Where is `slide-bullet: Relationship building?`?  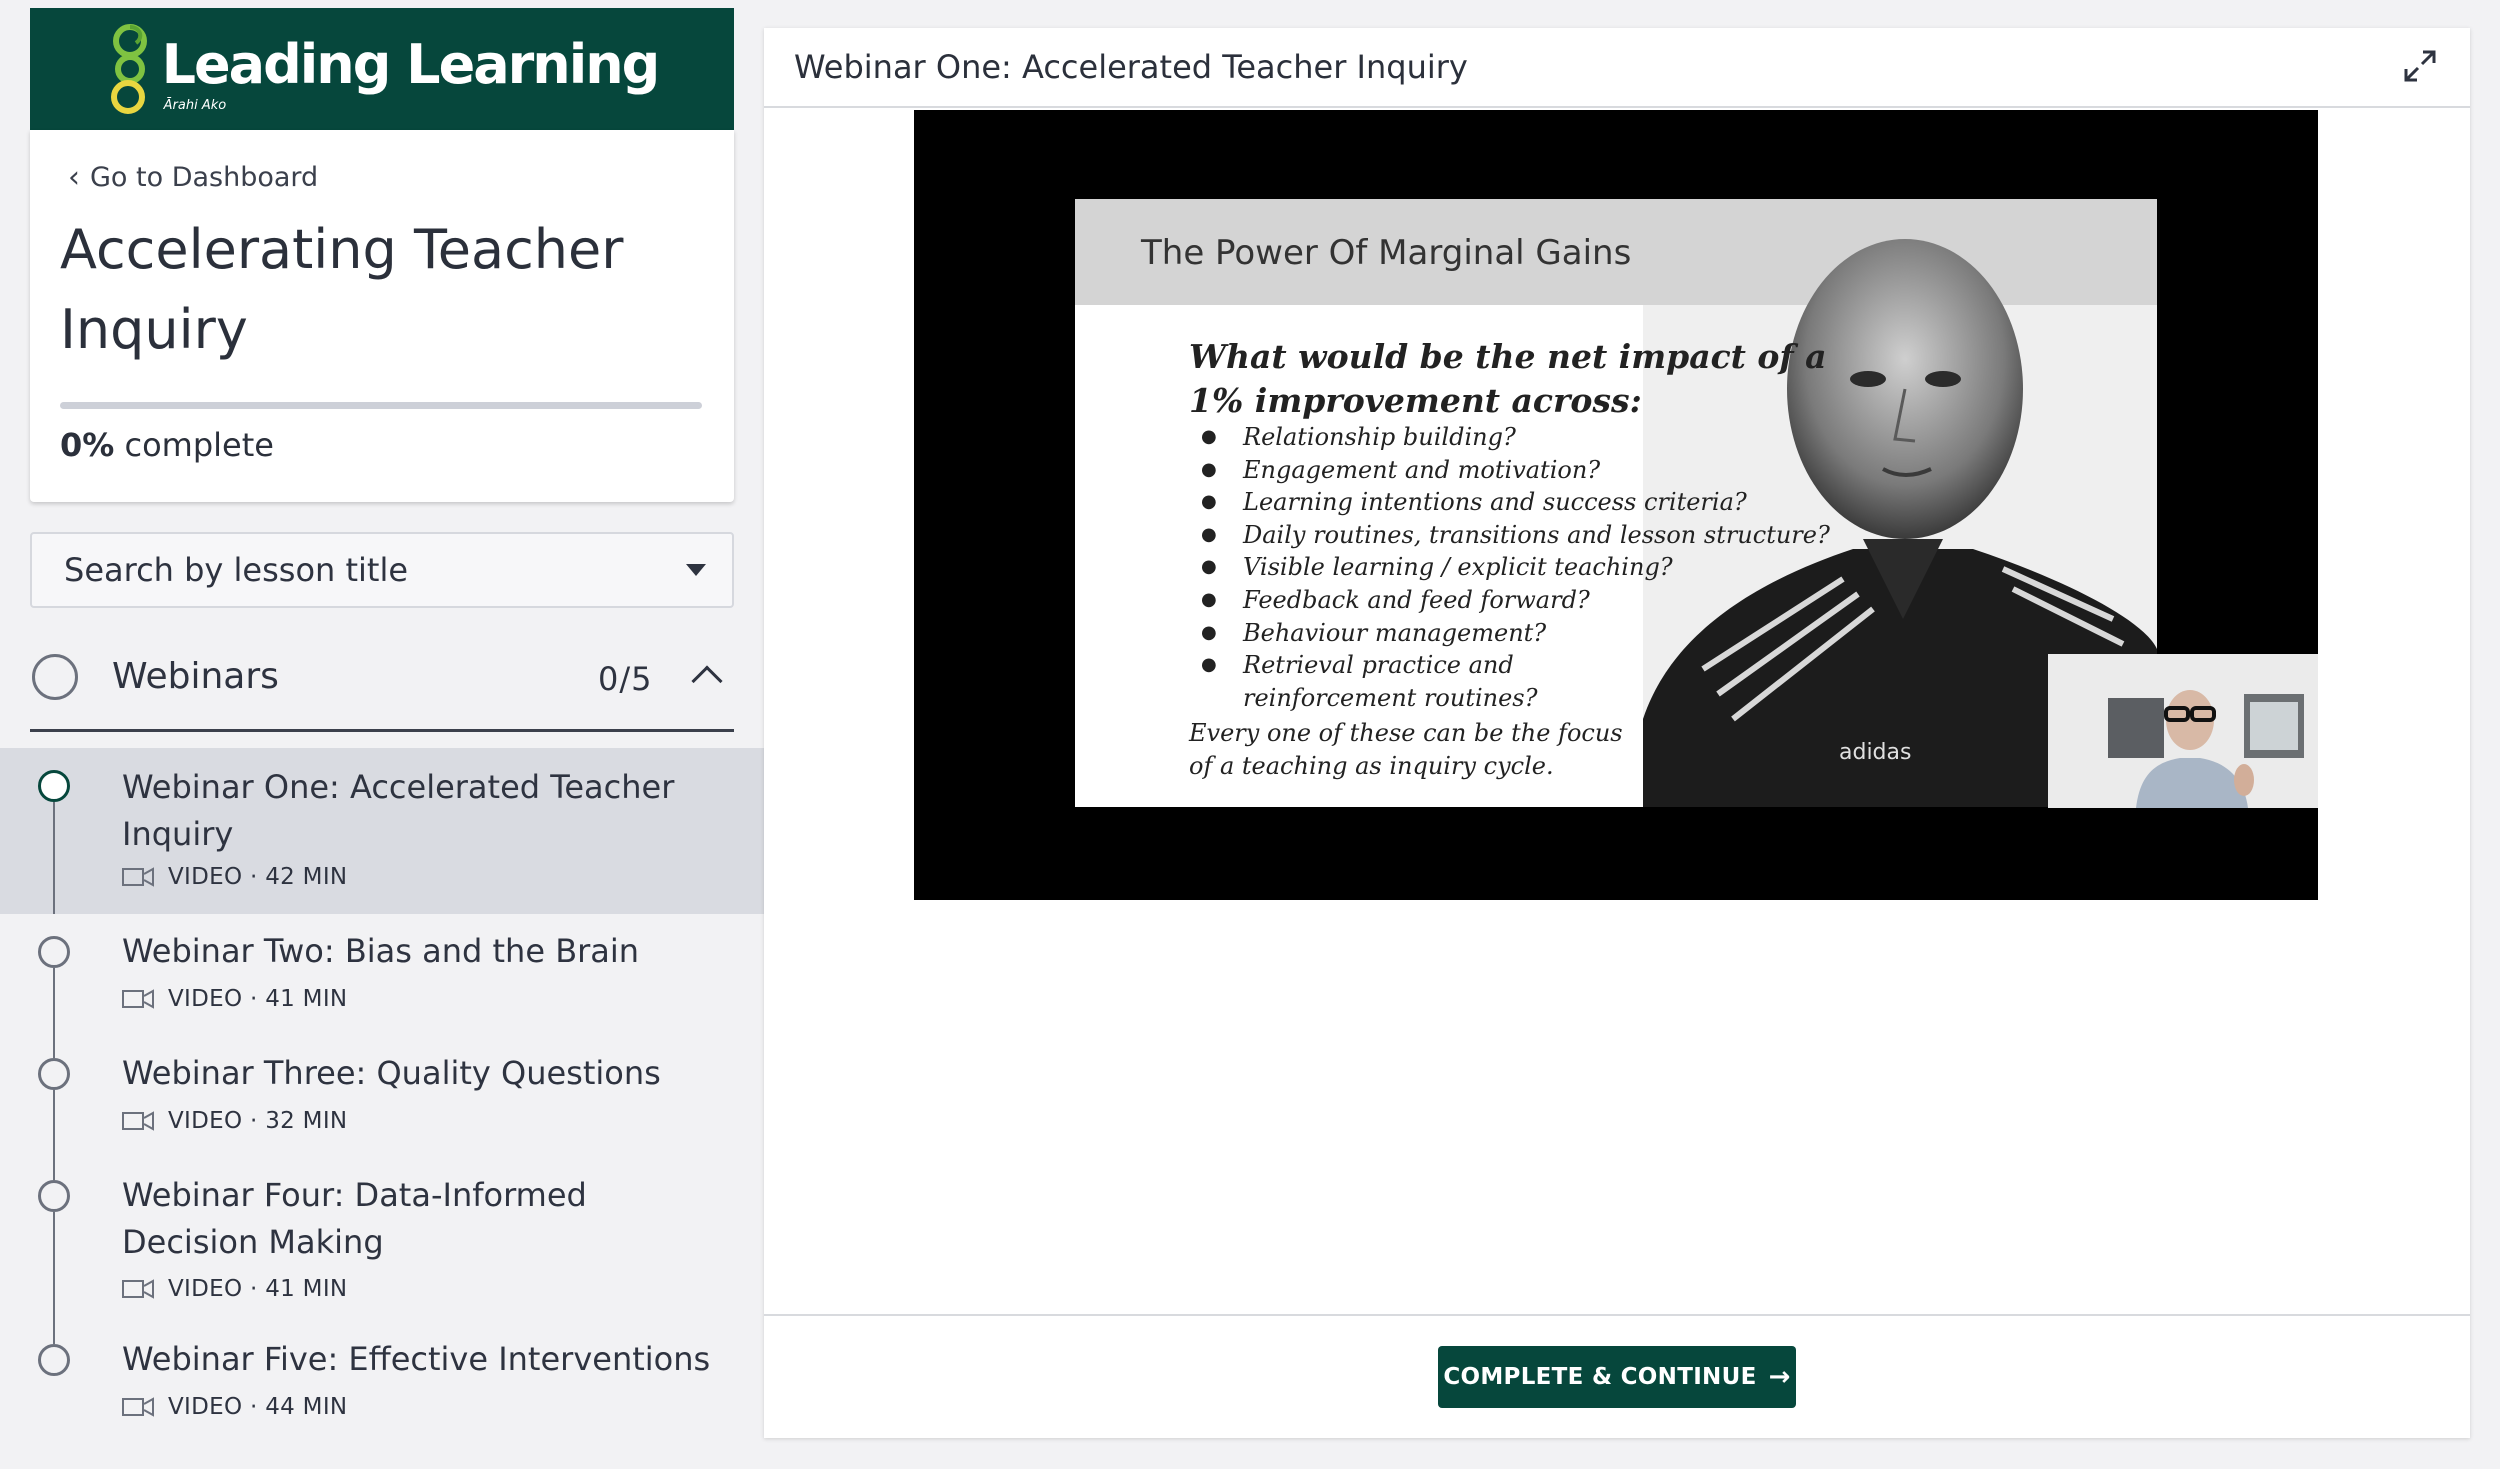
slide-bullet: Relationship building? is located at coordinates (1515, 437).